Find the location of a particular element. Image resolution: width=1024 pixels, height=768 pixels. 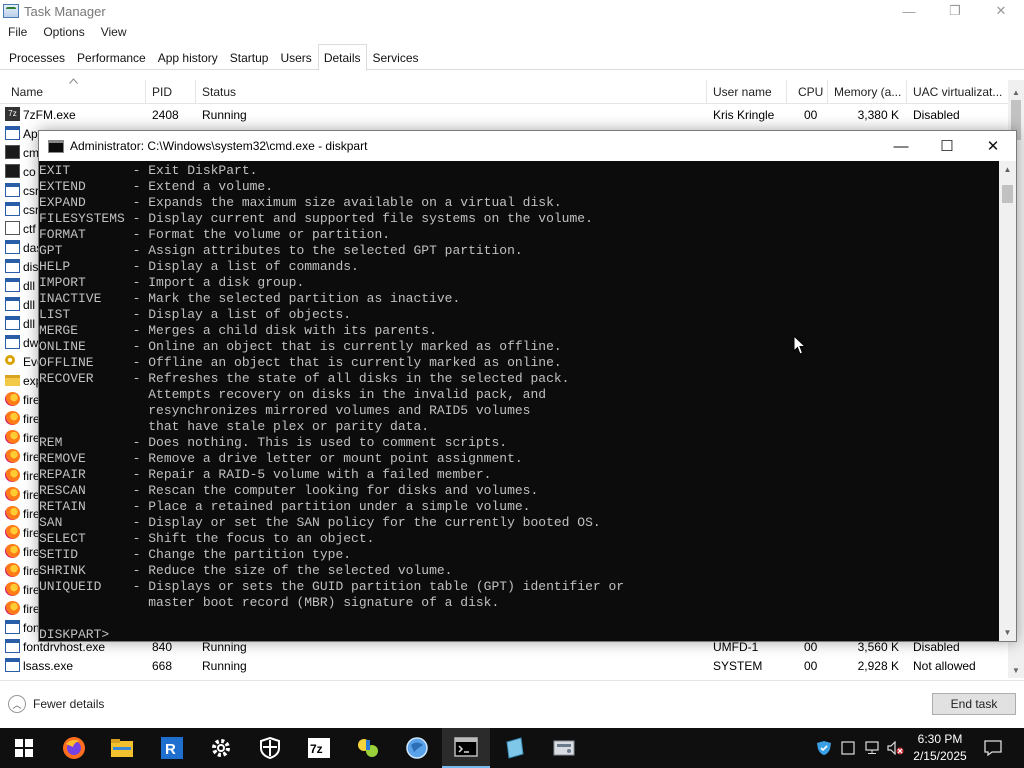

clock-time: 6:30 PM is located at coordinates (940, 739).